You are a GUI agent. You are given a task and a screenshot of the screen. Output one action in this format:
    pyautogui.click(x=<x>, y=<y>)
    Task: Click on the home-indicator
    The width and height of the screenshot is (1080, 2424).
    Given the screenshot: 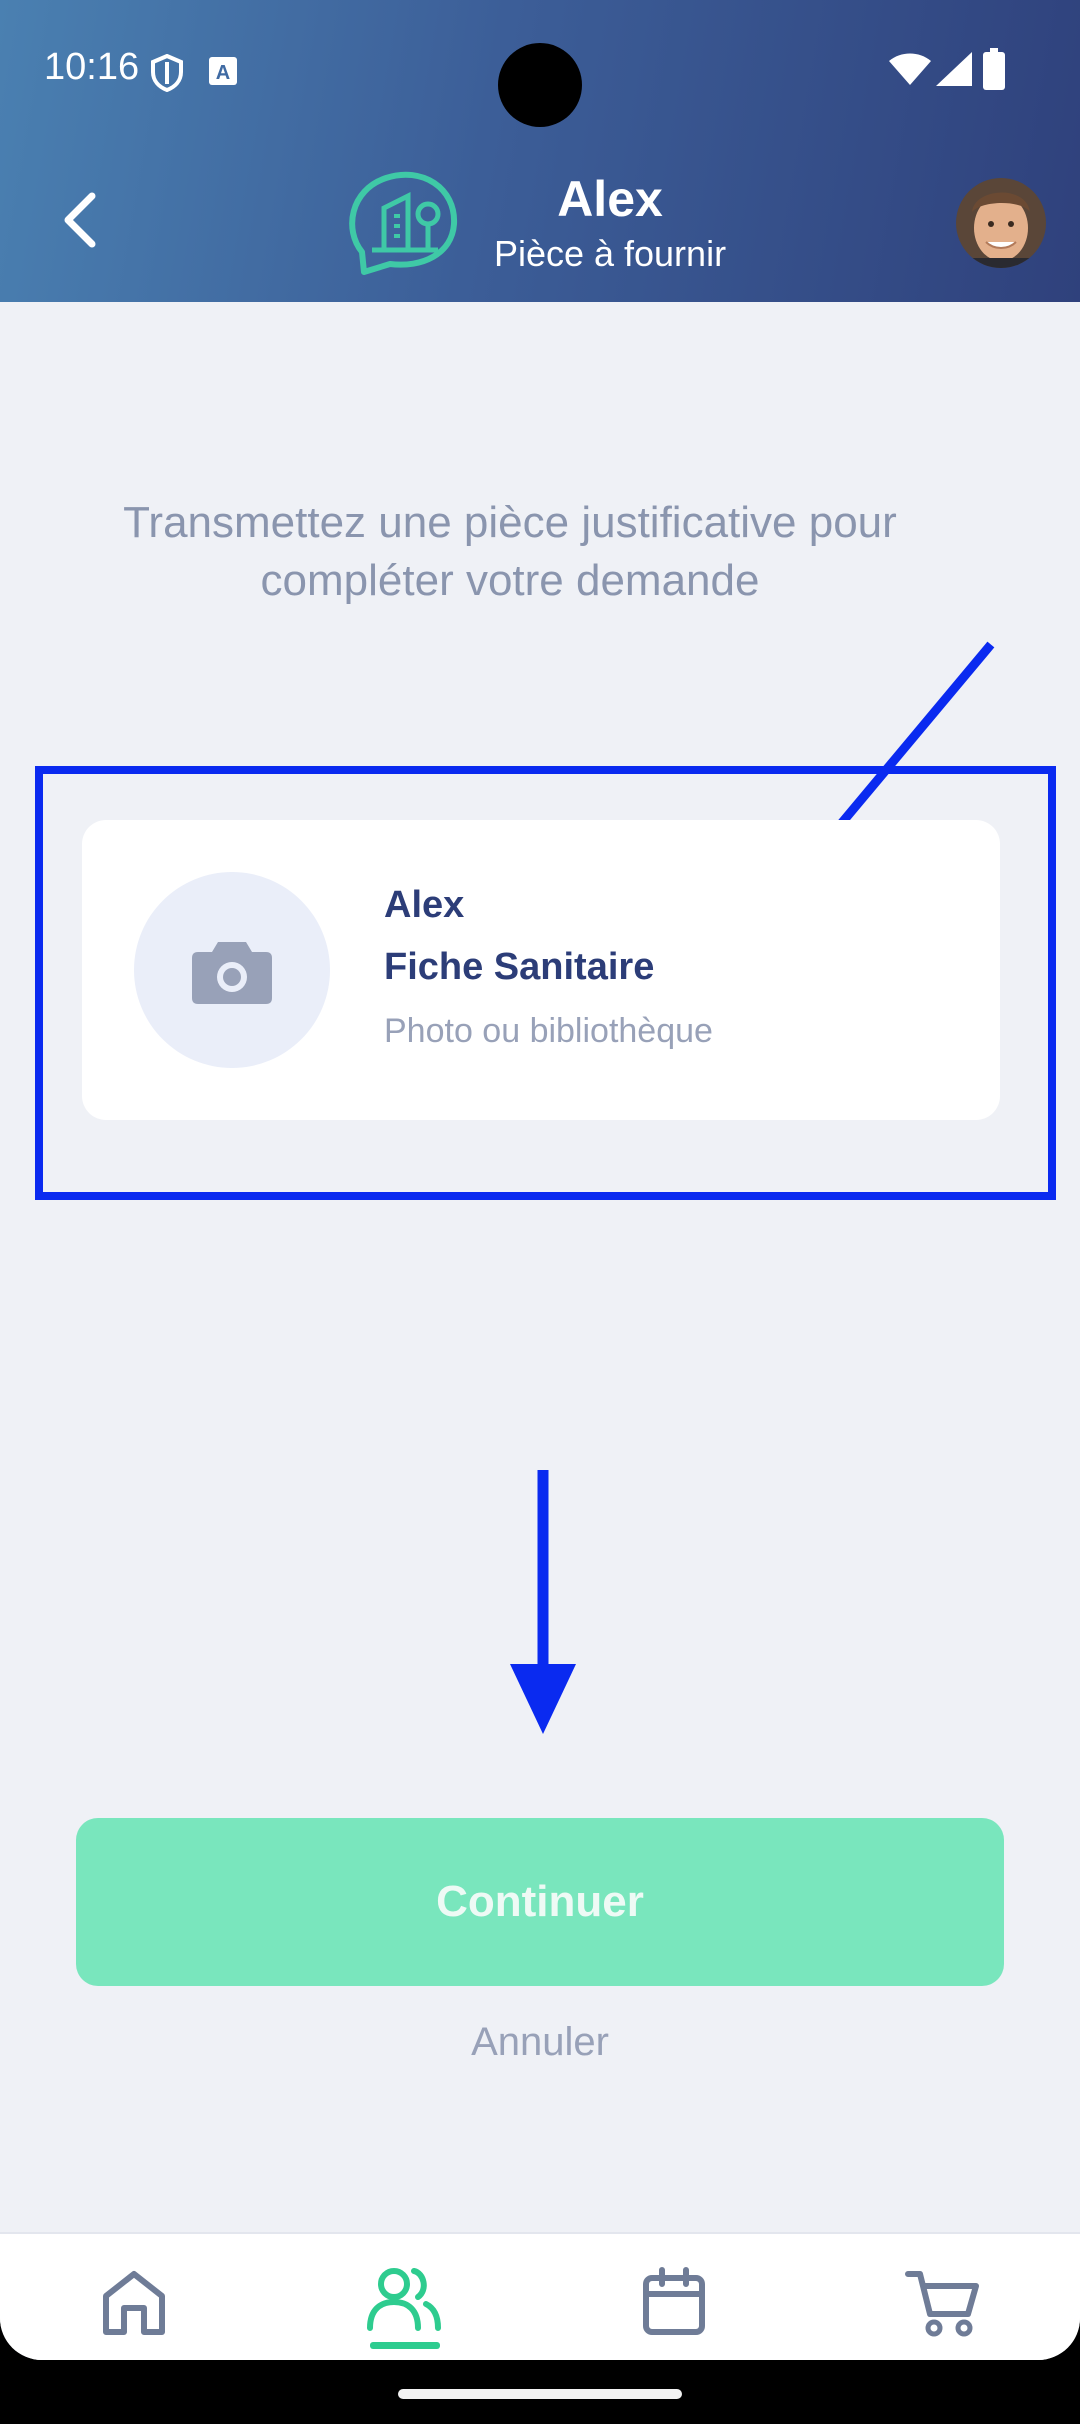 What is the action you would take?
    pyautogui.click(x=540, y=2394)
    